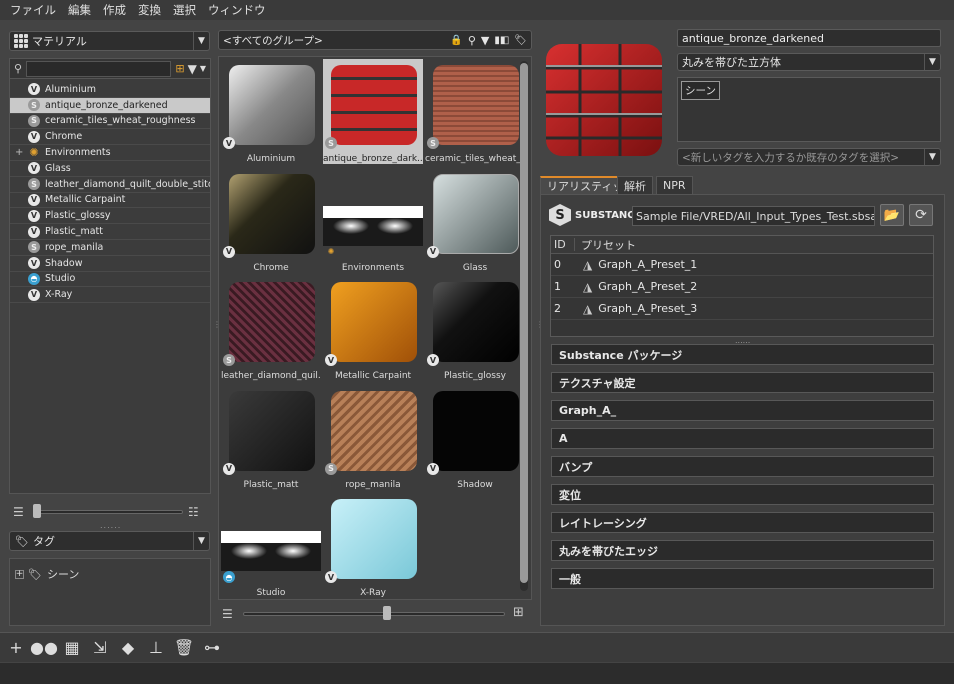 This screenshot has width=954, height=684. Describe the element at coordinates (520, 40) in the screenshot. I see `tag-filter-icon: 🏷` at that location.